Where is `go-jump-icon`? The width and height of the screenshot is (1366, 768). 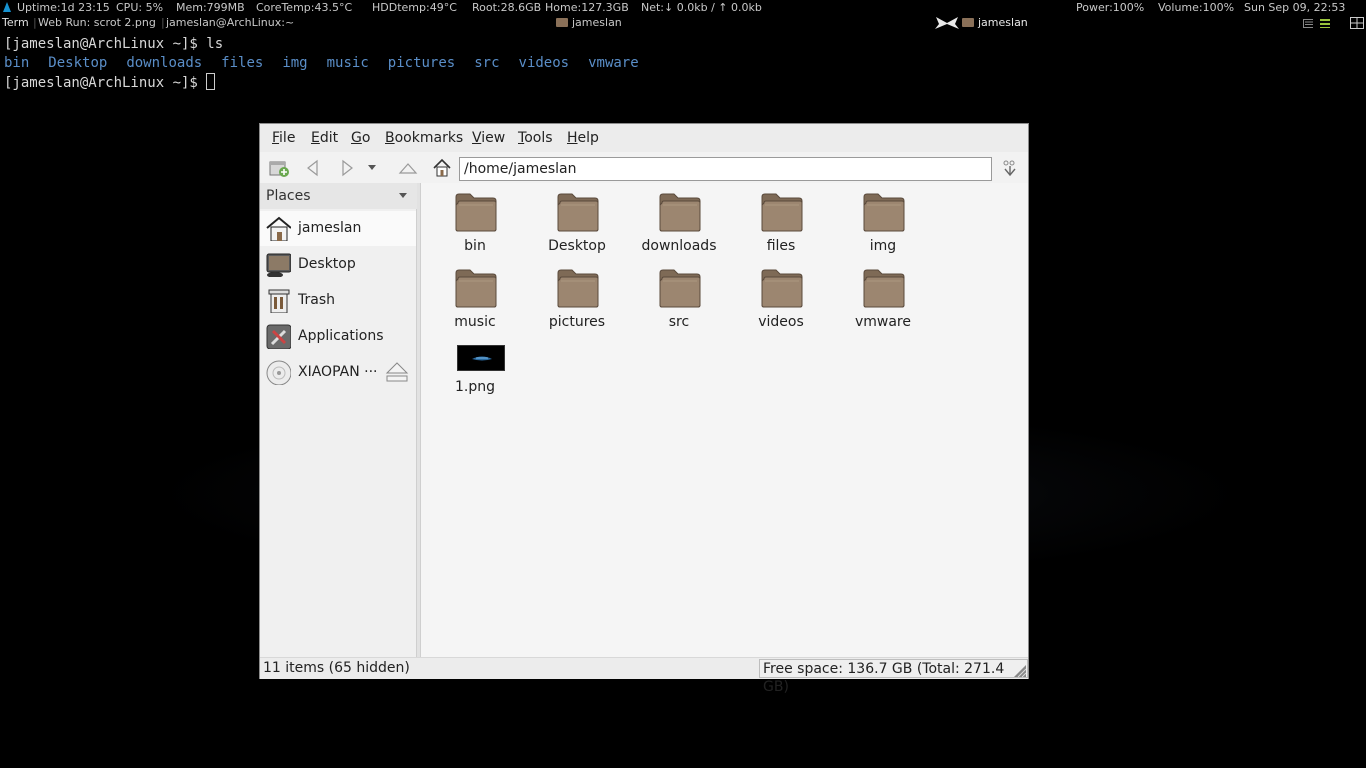 go-jump-icon is located at coordinates (1009, 168).